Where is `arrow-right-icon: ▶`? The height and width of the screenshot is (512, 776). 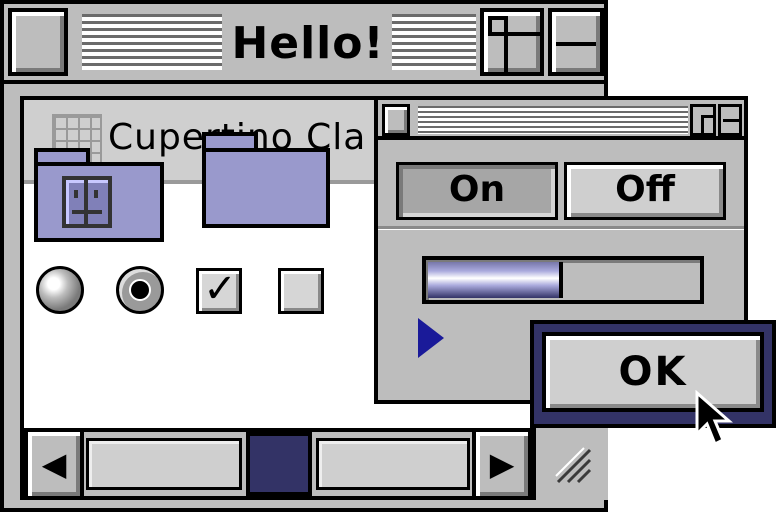
arrow-right-icon: ▶ is located at coordinates (502, 464).